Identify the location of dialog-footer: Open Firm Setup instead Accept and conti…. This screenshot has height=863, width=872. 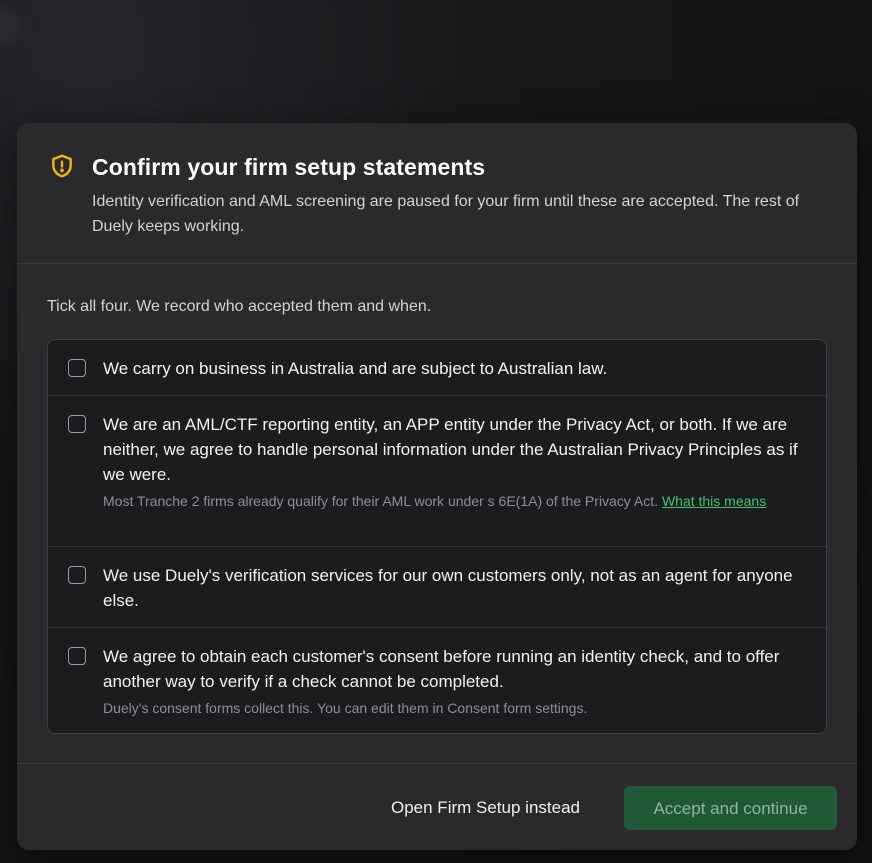
(437, 806).